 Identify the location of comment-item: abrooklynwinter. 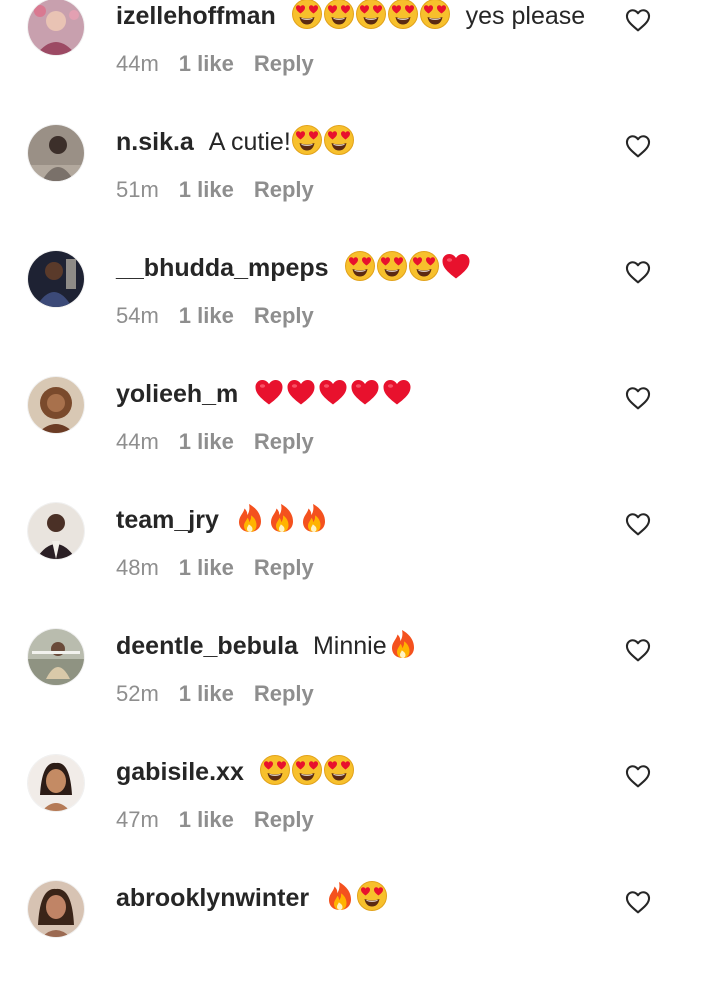
(360, 944).